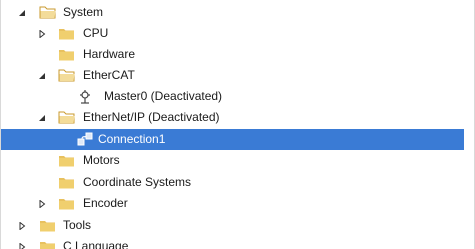 The image size is (475, 249). I want to click on tree-item-master0: Master0 (Deactivated), so click(232, 96).